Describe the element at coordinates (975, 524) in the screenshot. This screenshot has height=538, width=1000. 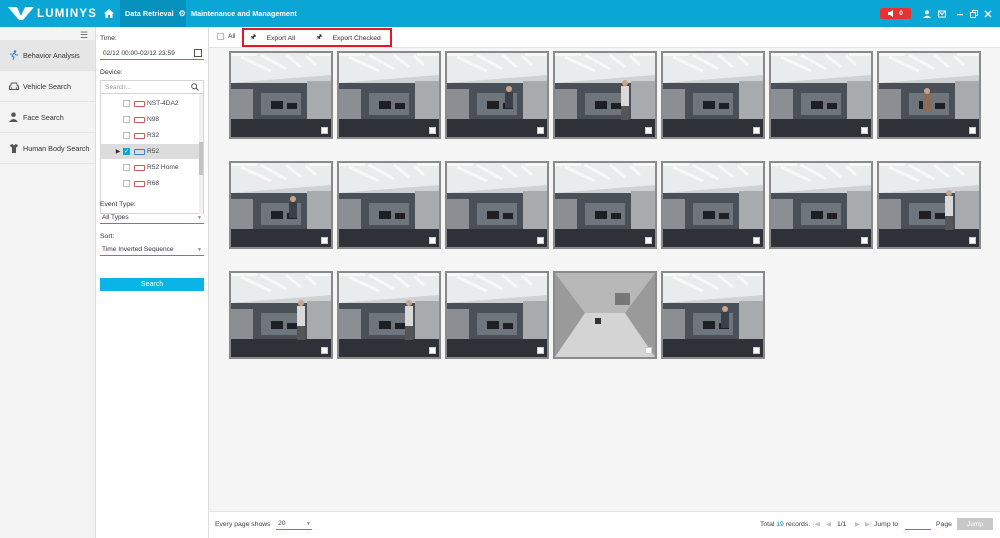
I see `jump-button: Jump` at that location.